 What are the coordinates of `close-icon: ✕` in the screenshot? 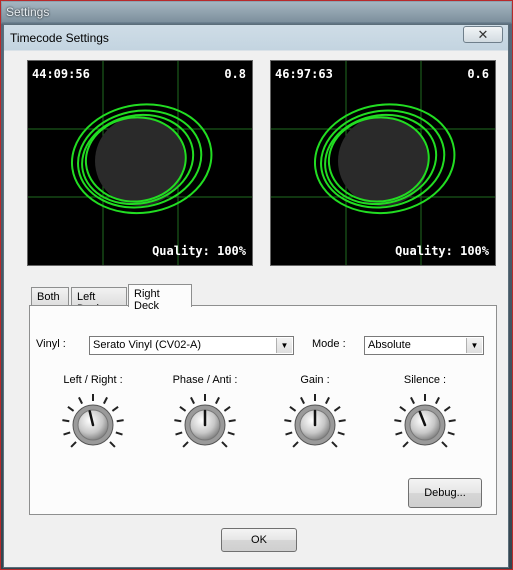 It's located at (483, 34).